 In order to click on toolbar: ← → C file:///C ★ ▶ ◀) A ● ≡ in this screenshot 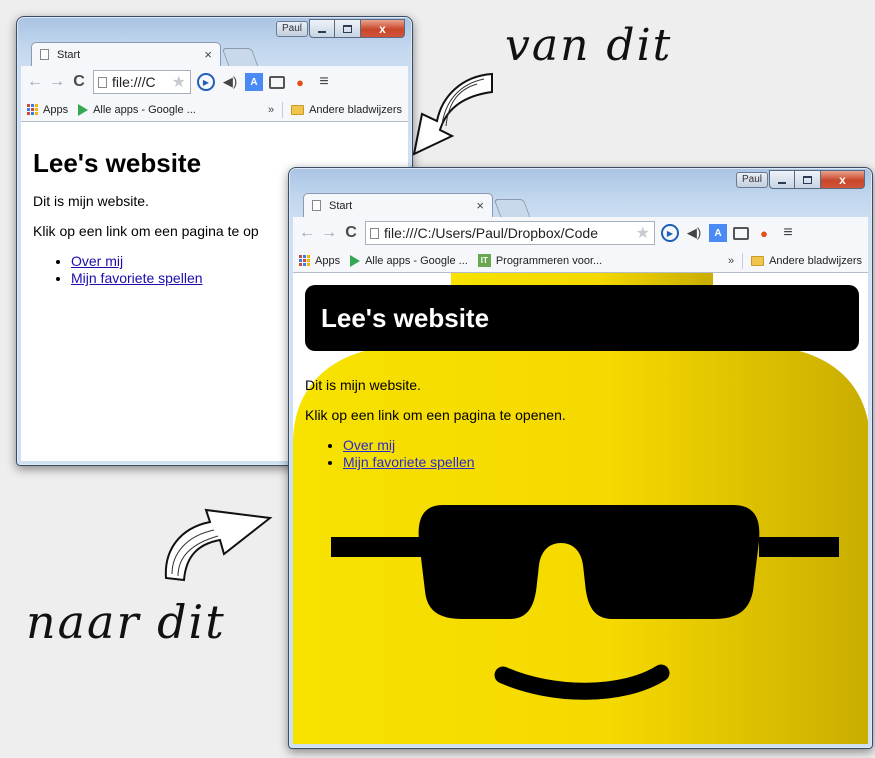, I will do `click(214, 82)`.